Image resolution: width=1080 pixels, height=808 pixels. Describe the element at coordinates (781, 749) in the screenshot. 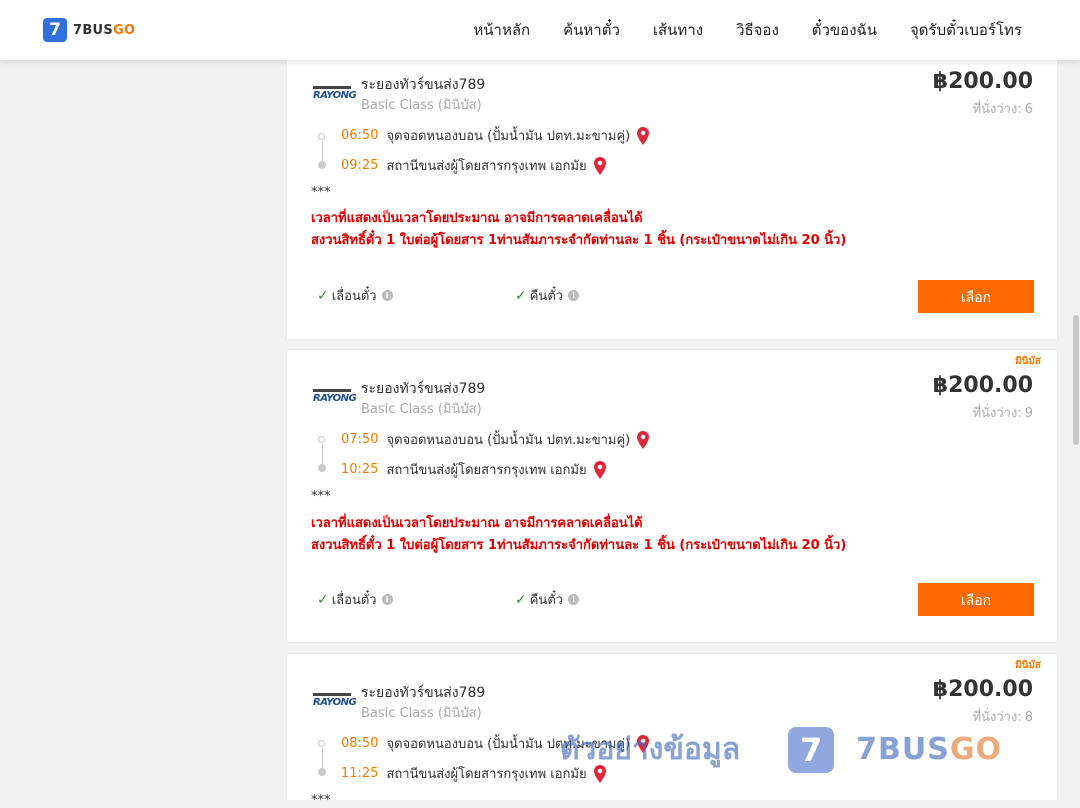

I see `sample-data-watermark: ตัวอย่างข้อมูล 7 7BUSGO` at that location.